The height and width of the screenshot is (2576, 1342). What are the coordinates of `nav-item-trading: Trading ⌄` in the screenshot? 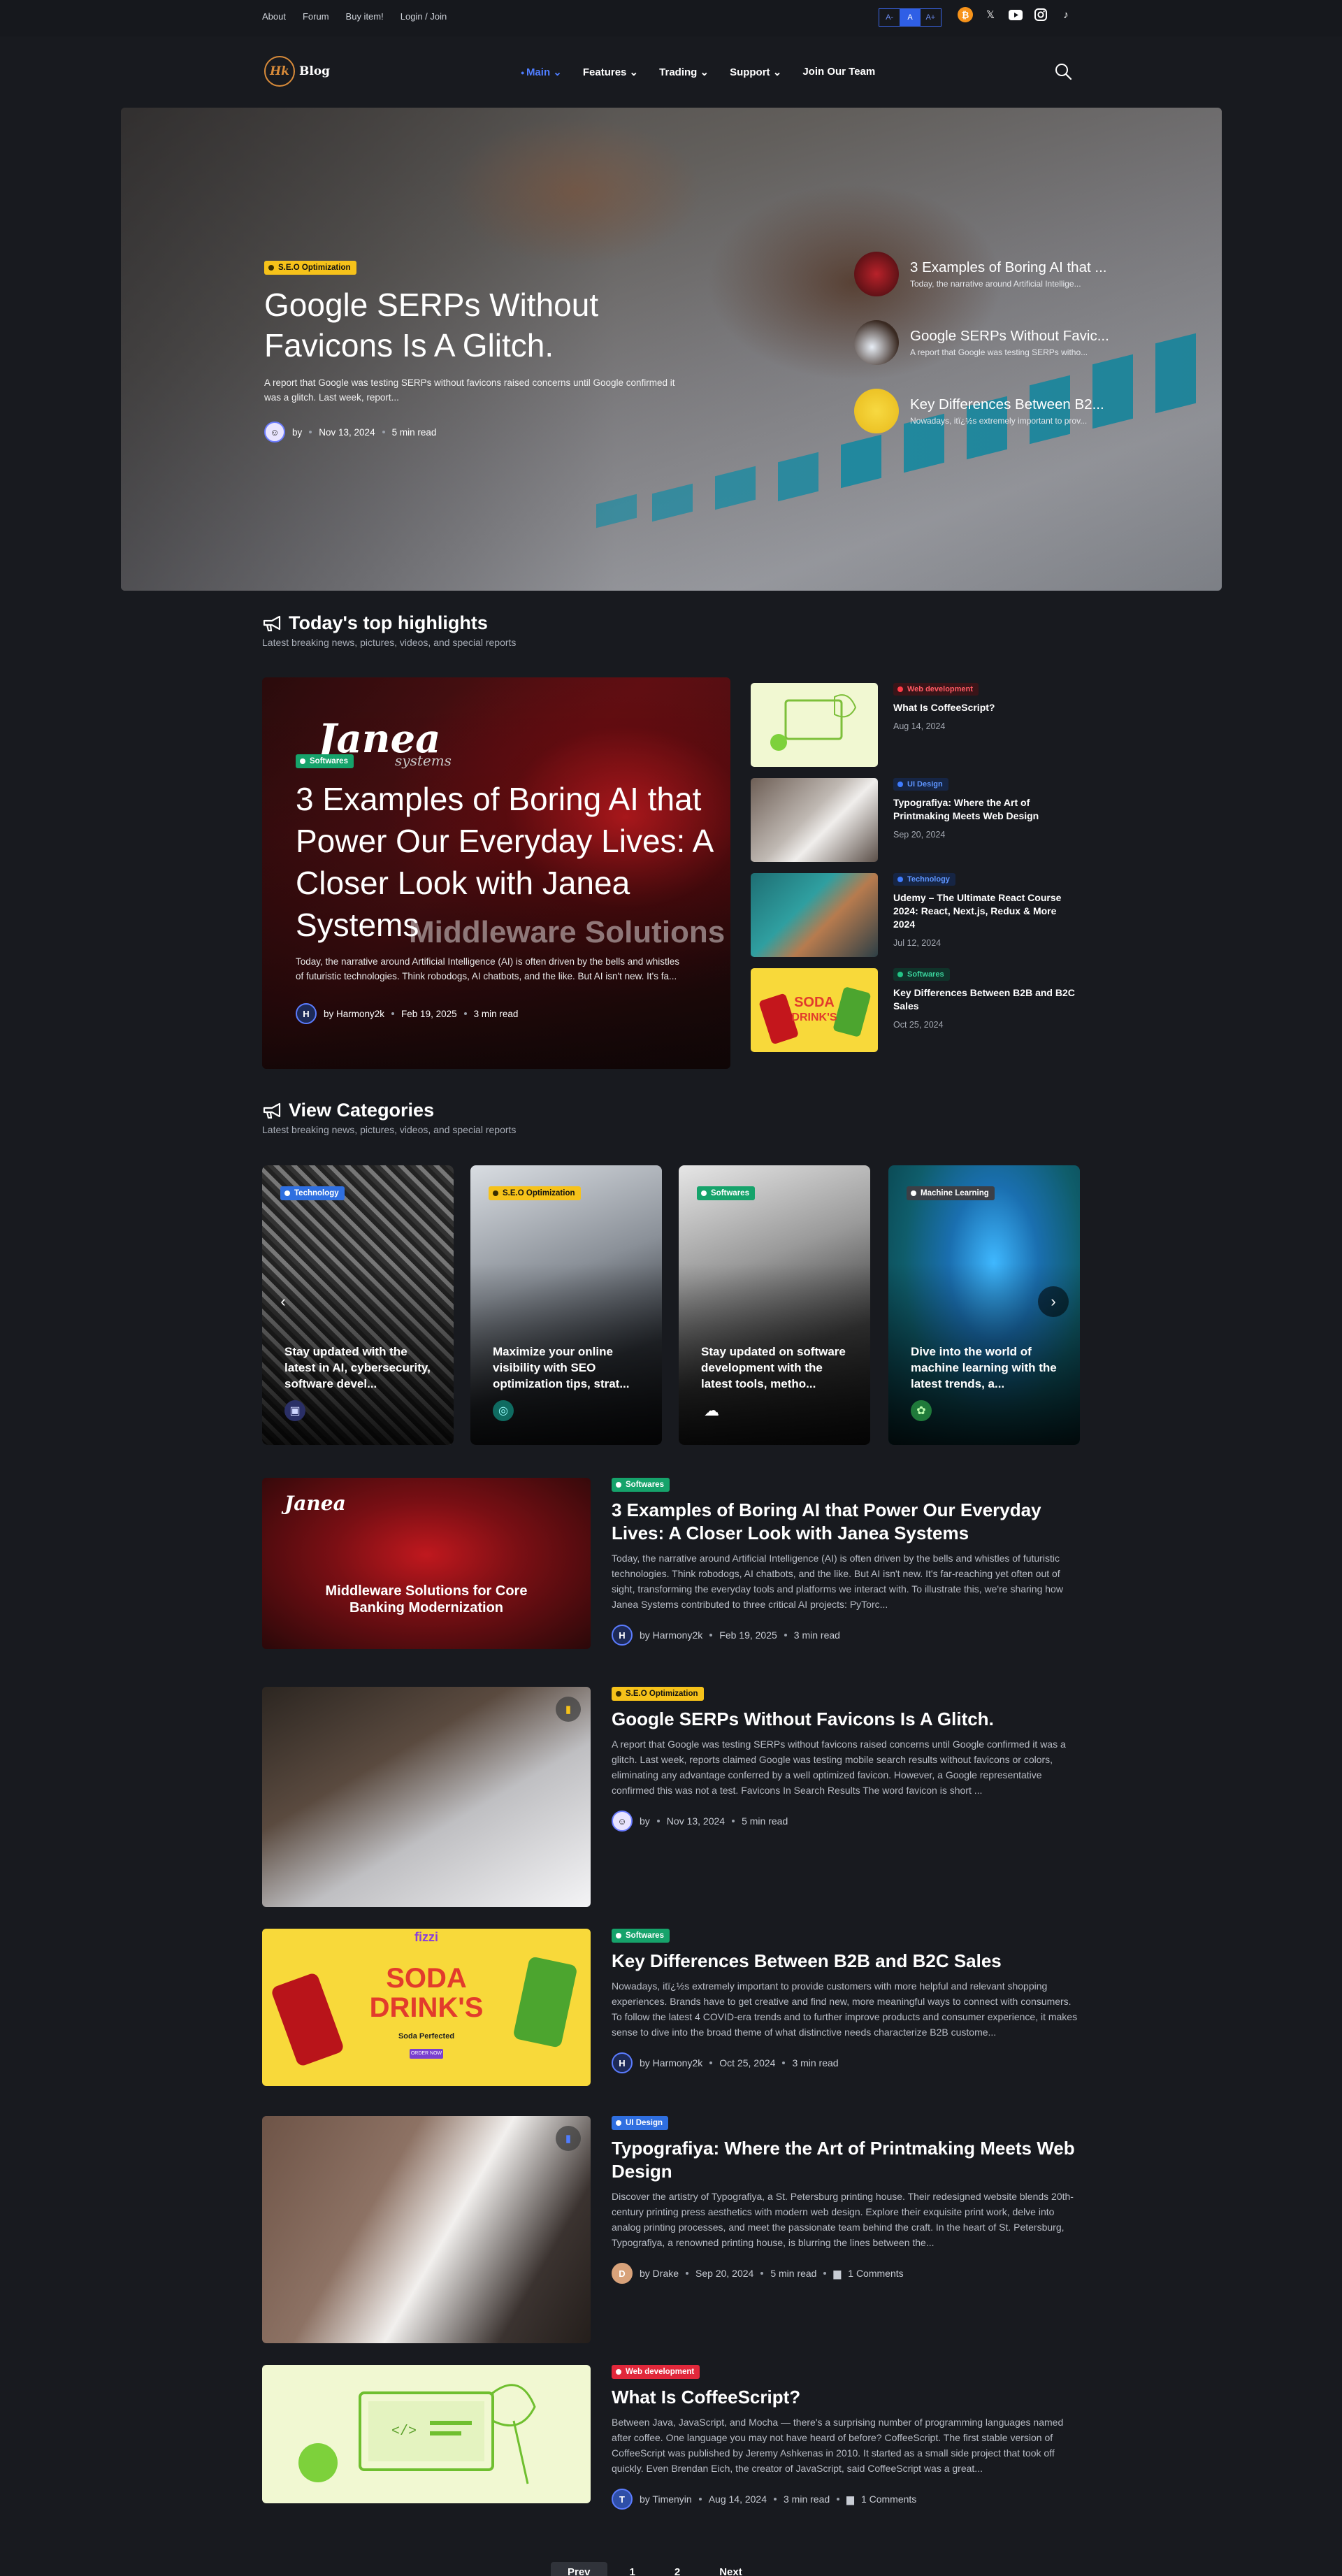 It's located at (684, 72).